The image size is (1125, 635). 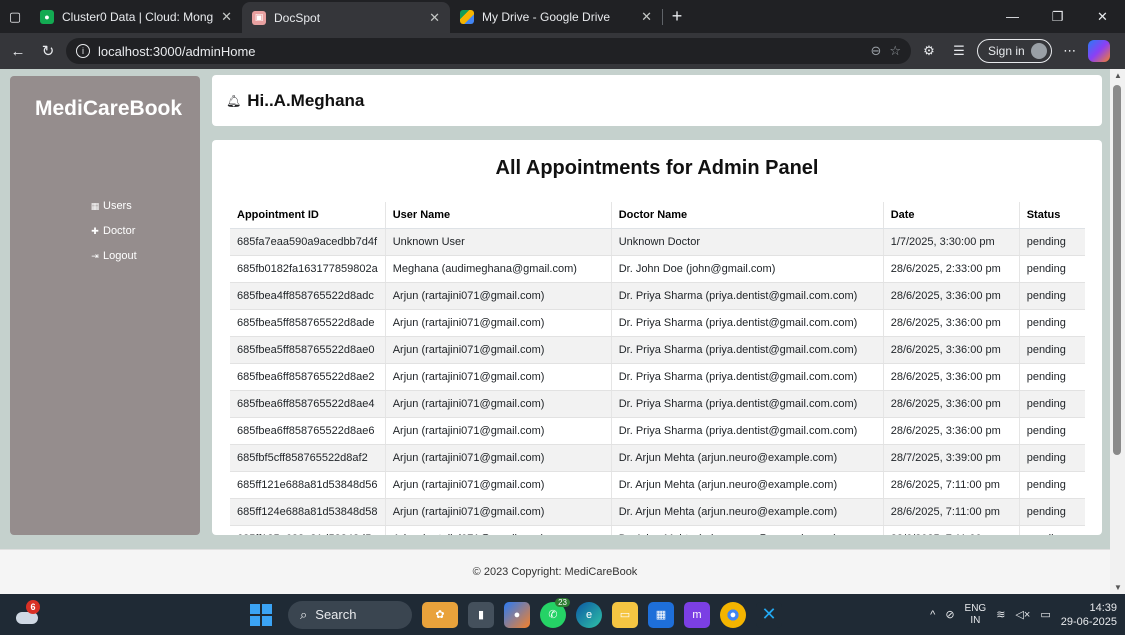 What do you see at coordinates (95, 205) in the screenshot?
I see `calendar-icon: ▦` at bounding box center [95, 205].